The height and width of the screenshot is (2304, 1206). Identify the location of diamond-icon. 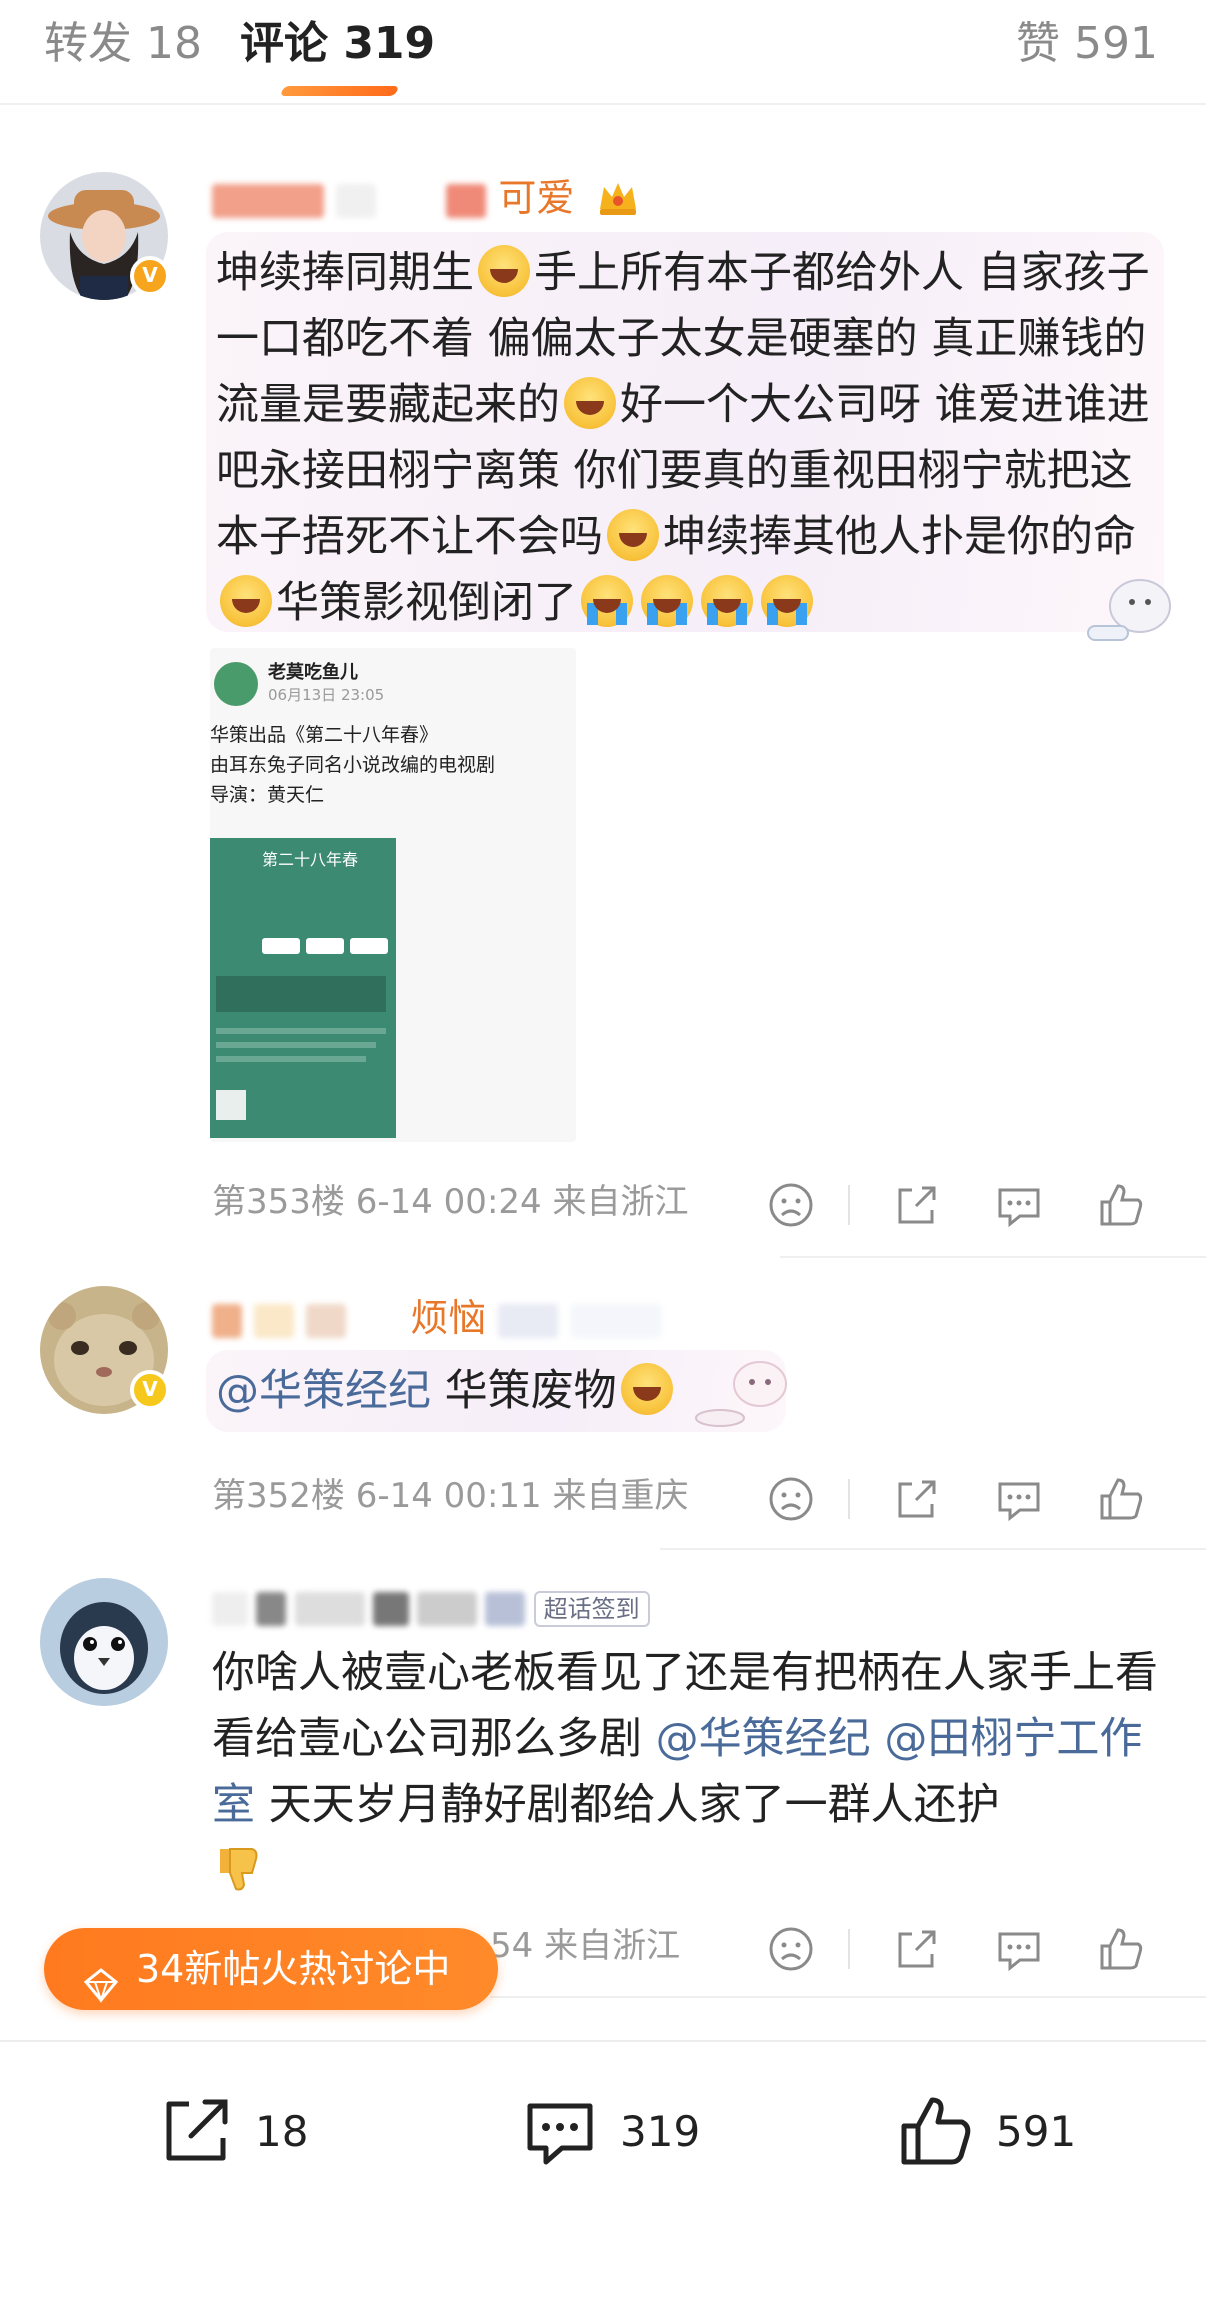
(101, 1977).